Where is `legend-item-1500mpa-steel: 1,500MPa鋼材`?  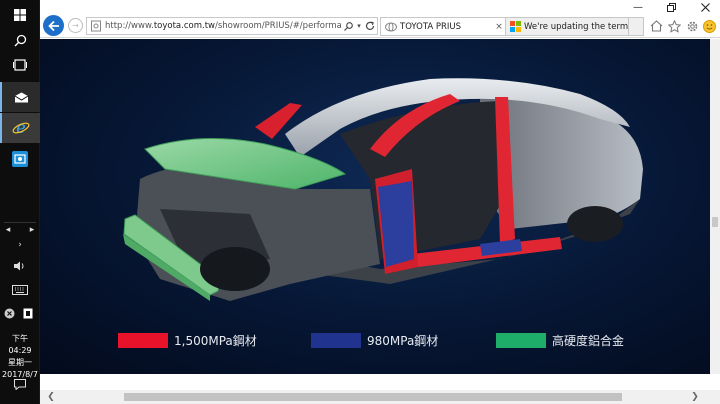
legend-item-1500mpa-steel: 1,500MPa鋼材 is located at coordinates (187, 340).